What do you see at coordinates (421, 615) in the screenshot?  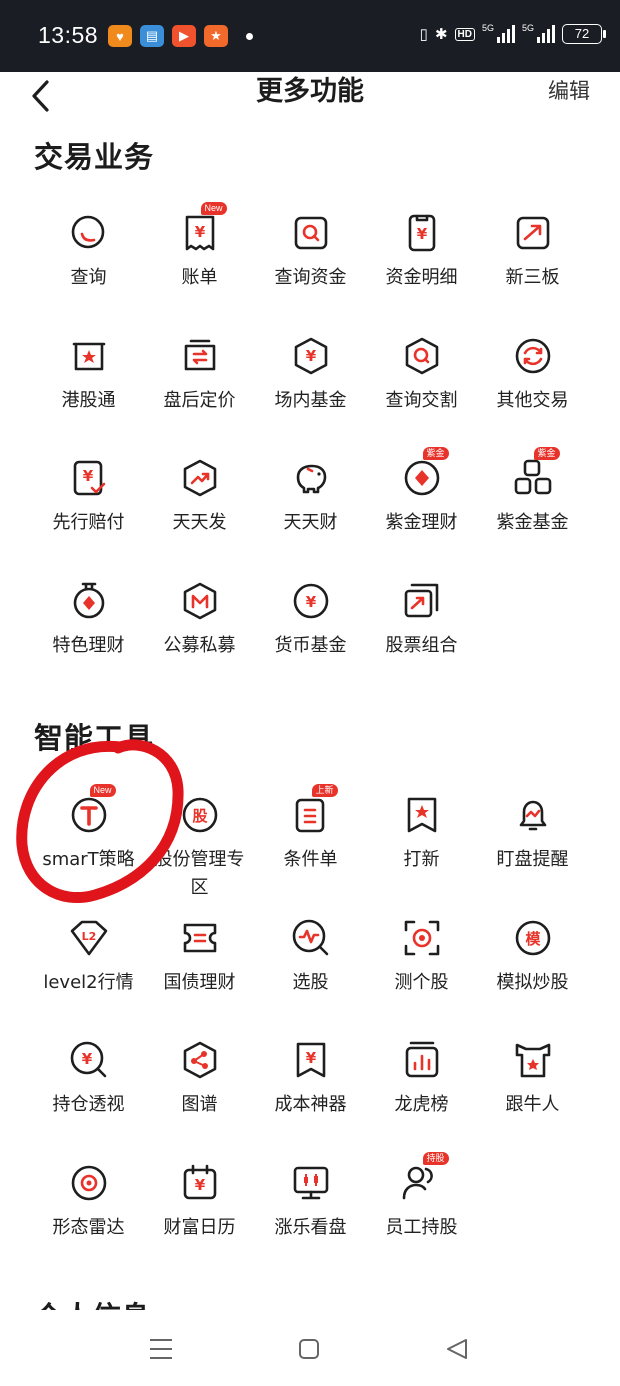 I see `feature-item-stock-portfolio: 股票组合` at bounding box center [421, 615].